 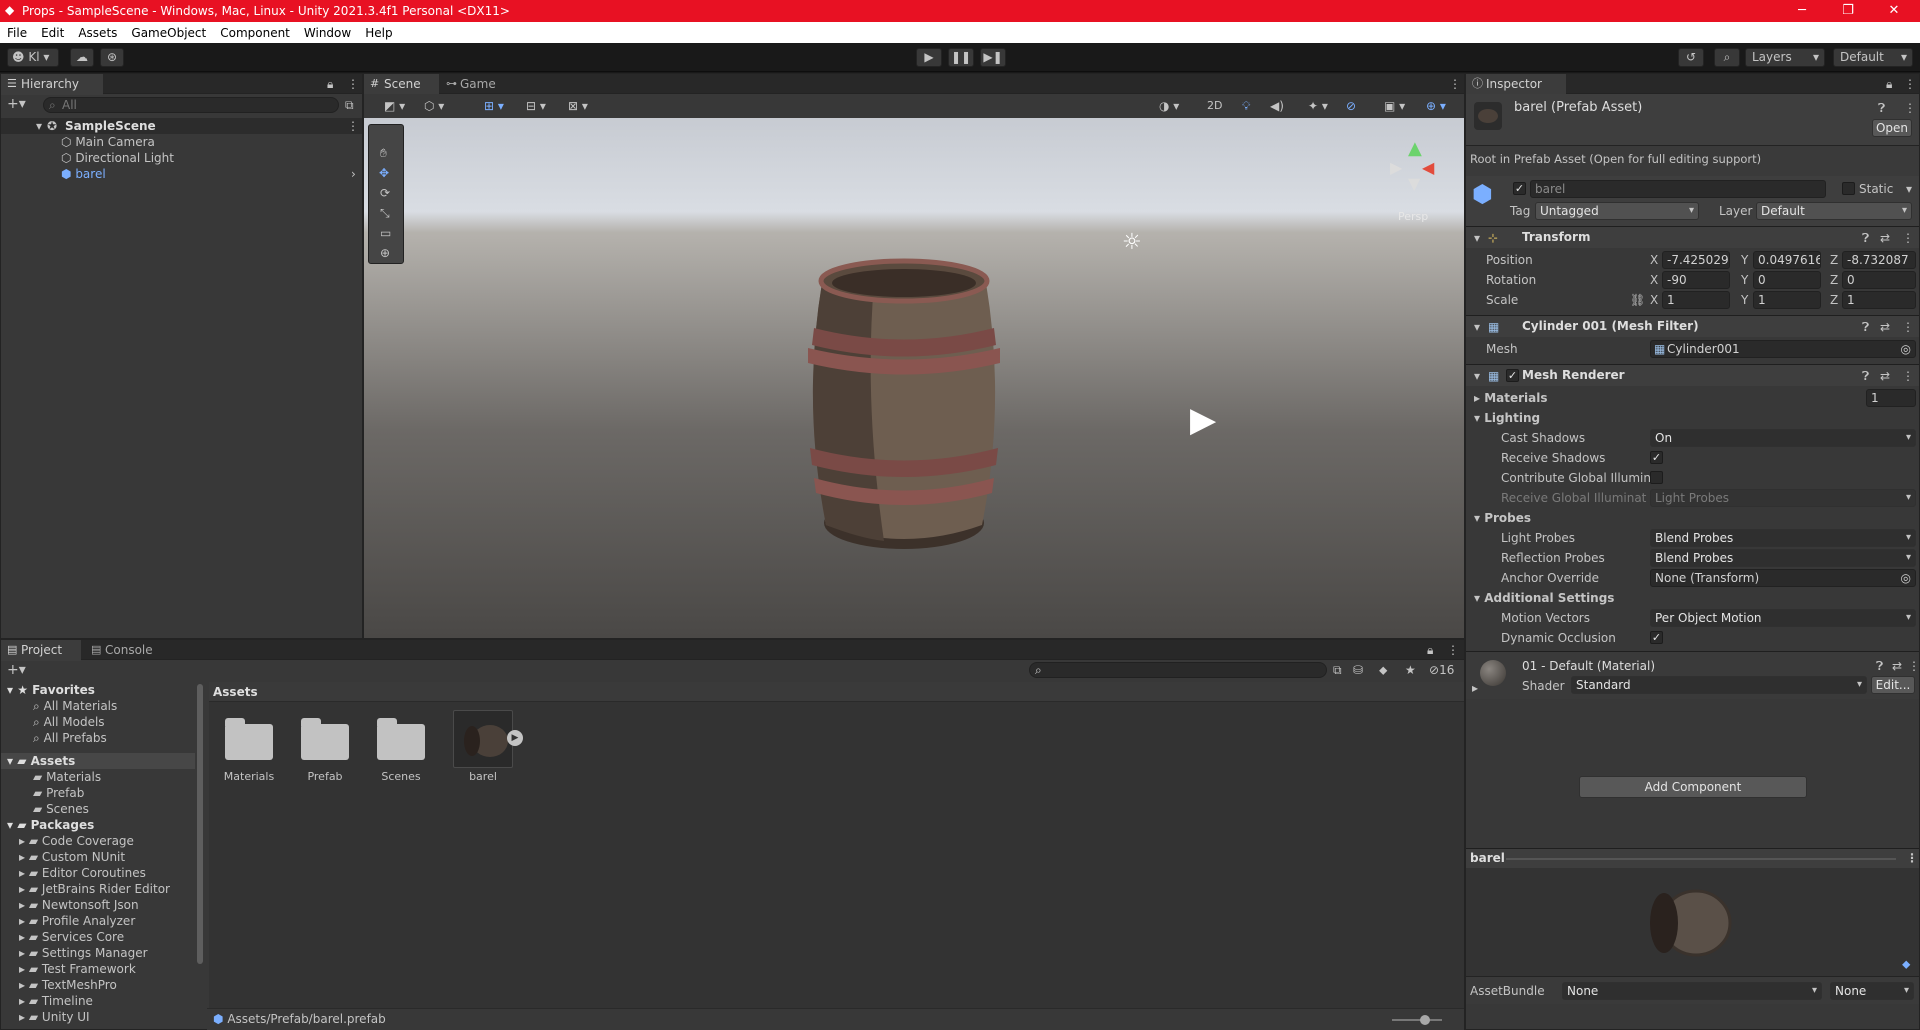 What do you see at coordinates (69, 722) in the screenshot?
I see `favorite-item: ⌕ All Models` at bounding box center [69, 722].